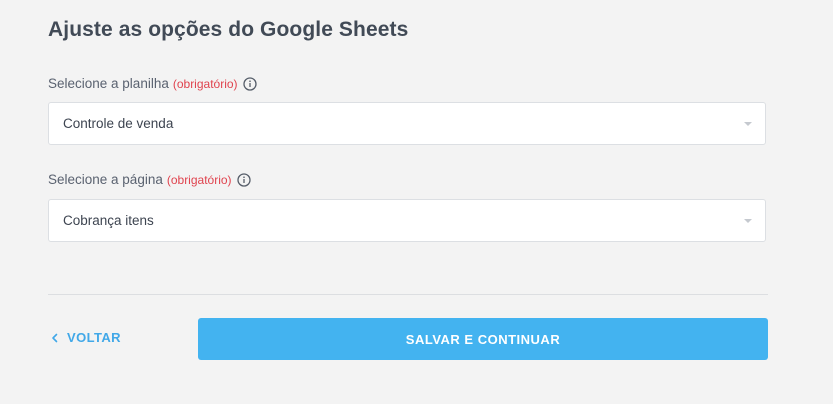 The height and width of the screenshot is (404, 833). What do you see at coordinates (407, 123) in the screenshot?
I see `spreadsheet-select: Controle de venda` at bounding box center [407, 123].